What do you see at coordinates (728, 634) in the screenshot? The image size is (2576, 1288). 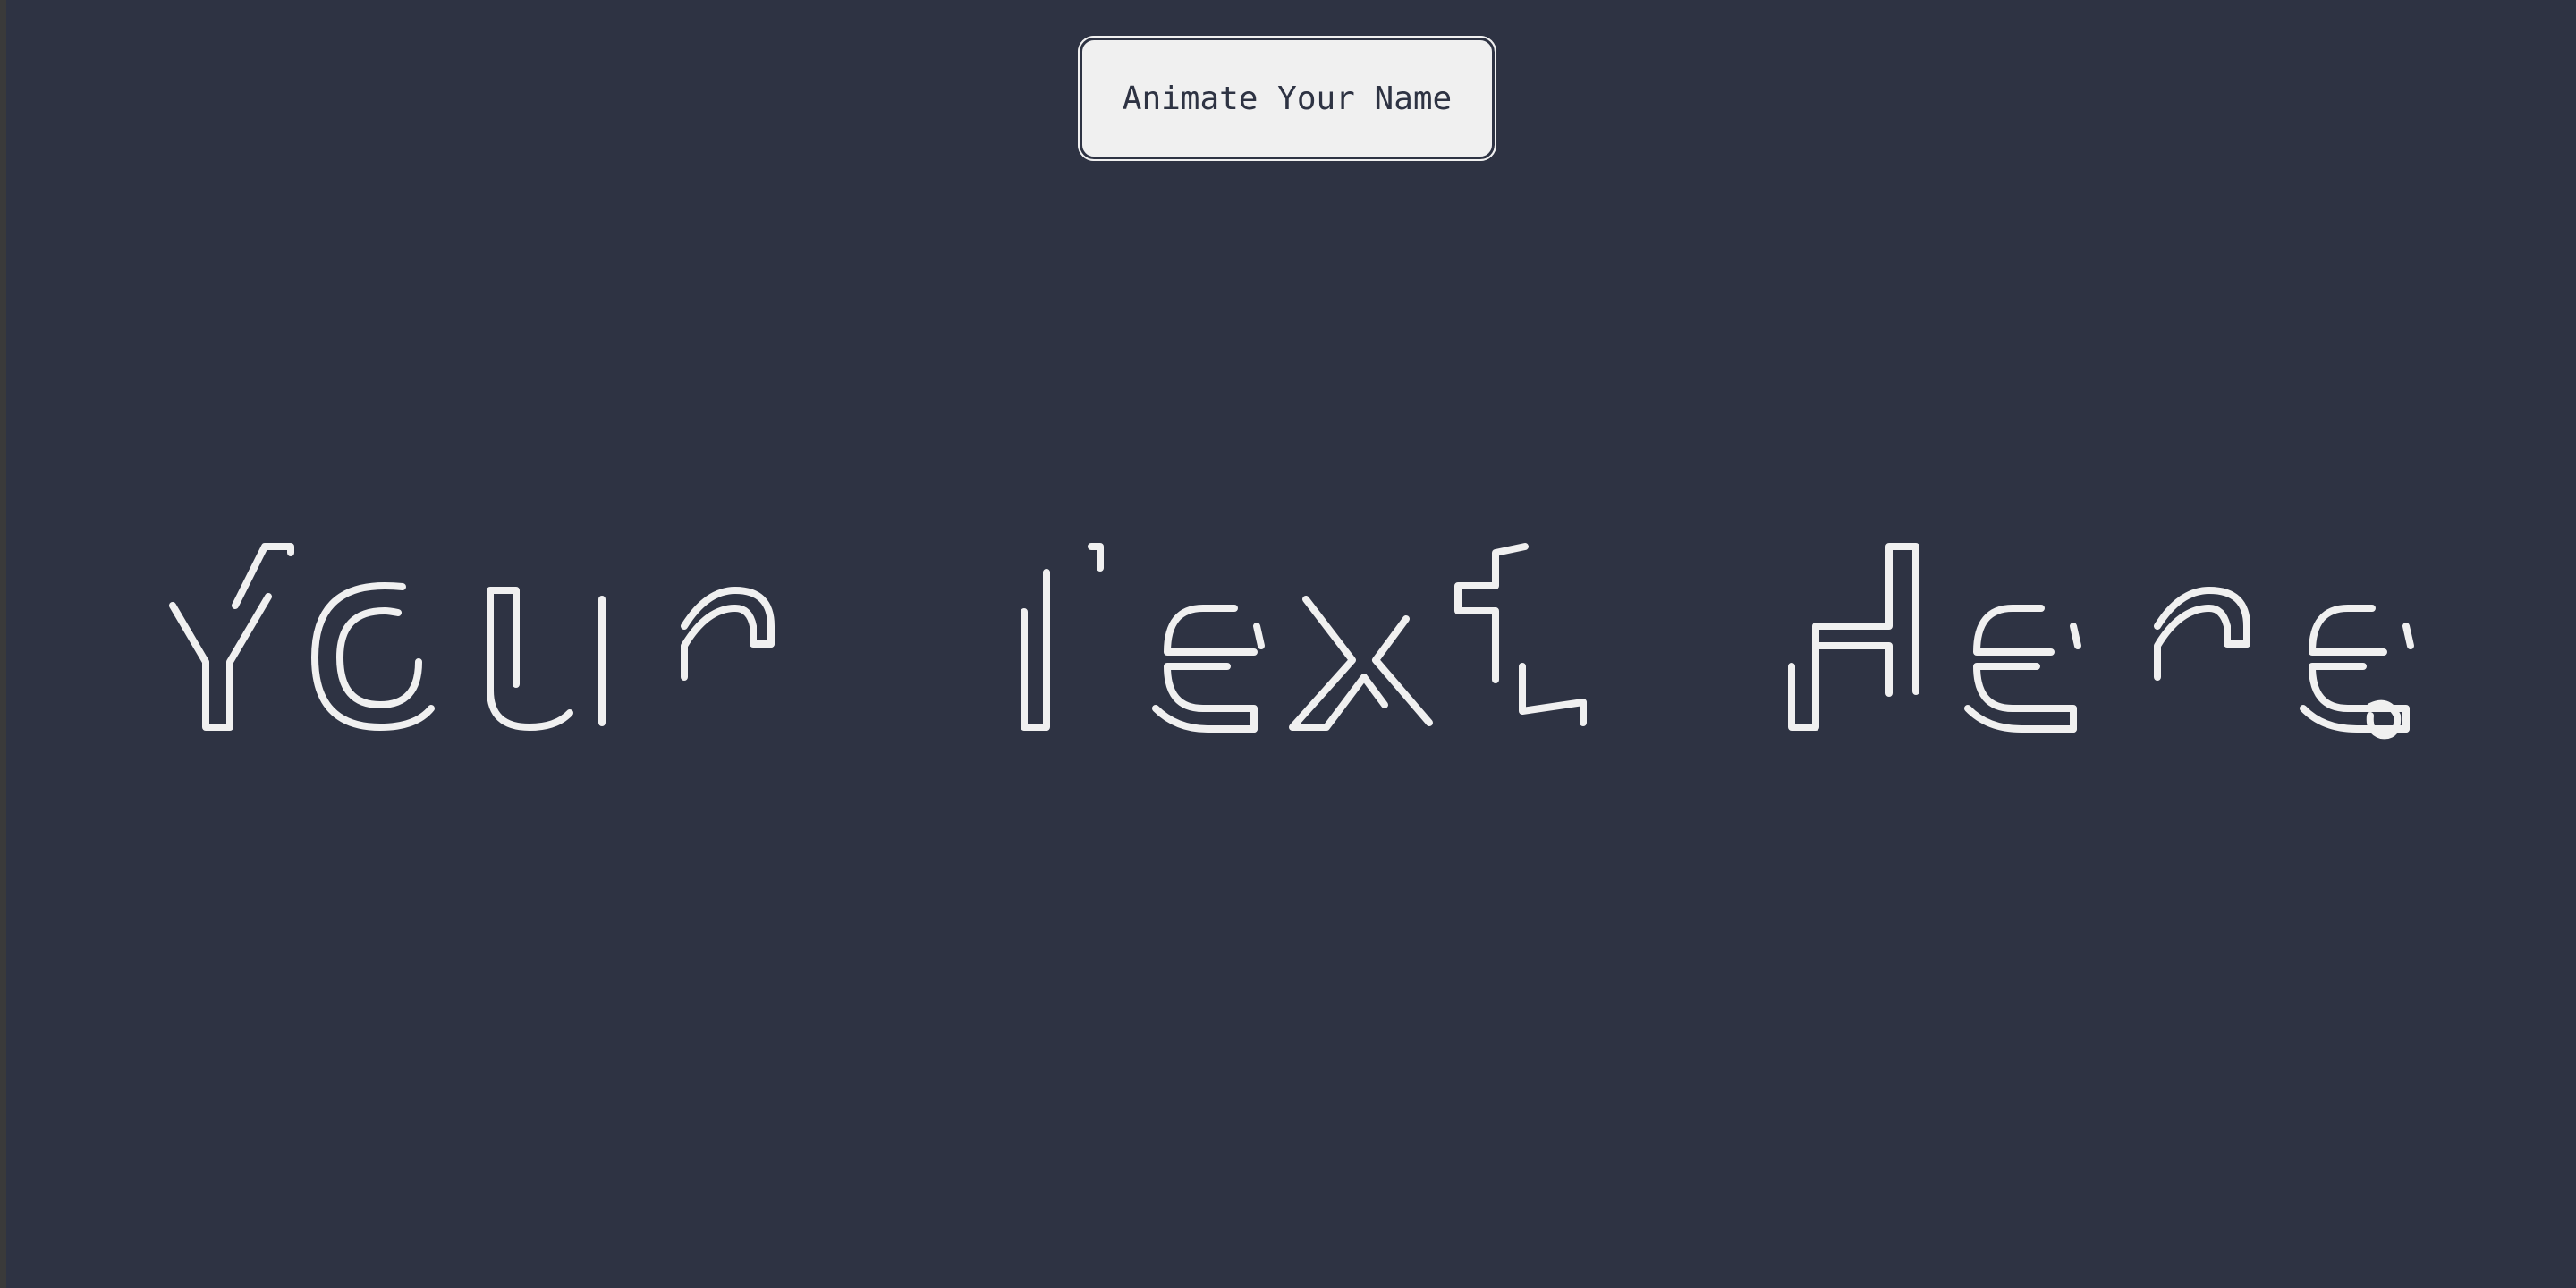 I see `glyph-r` at bounding box center [728, 634].